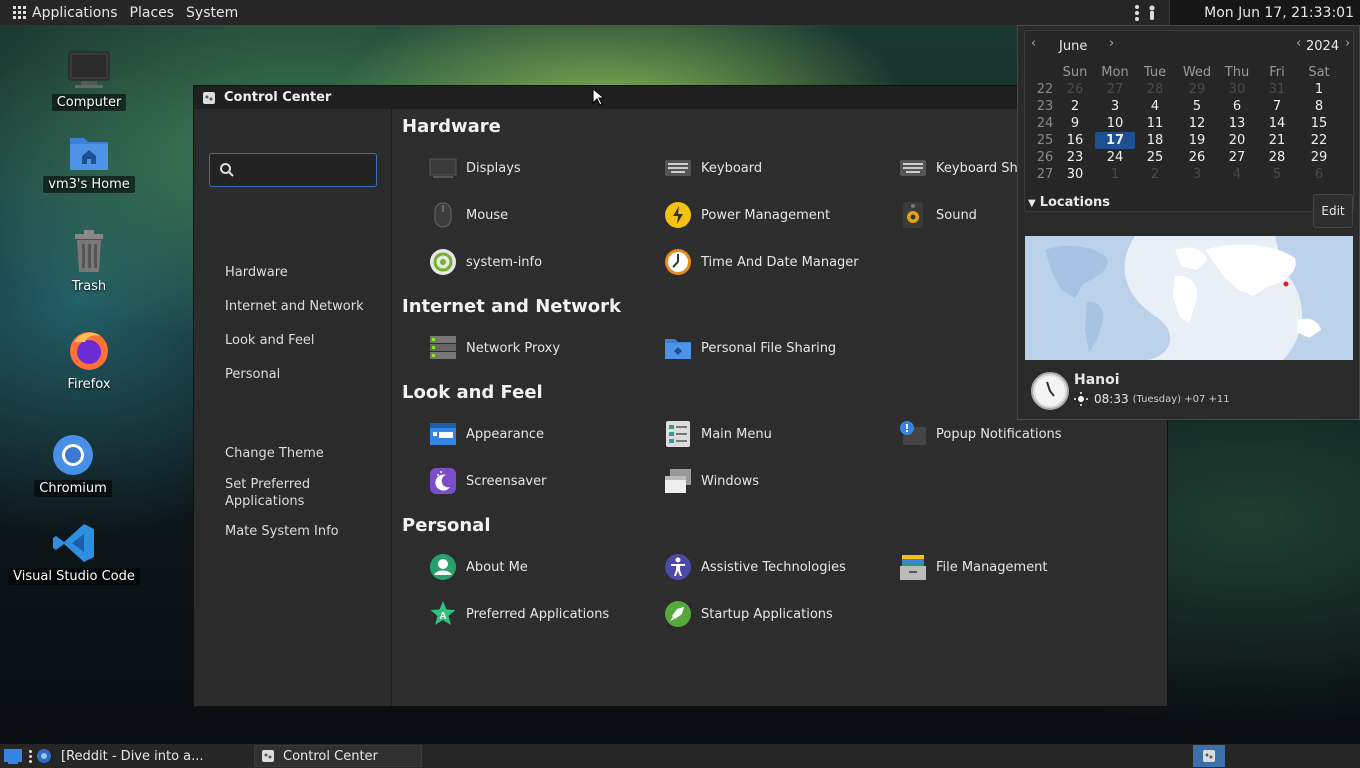 This screenshot has width=1360, height=768. I want to click on sidebar-link-look-feel: Look and Feel, so click(270, 340).